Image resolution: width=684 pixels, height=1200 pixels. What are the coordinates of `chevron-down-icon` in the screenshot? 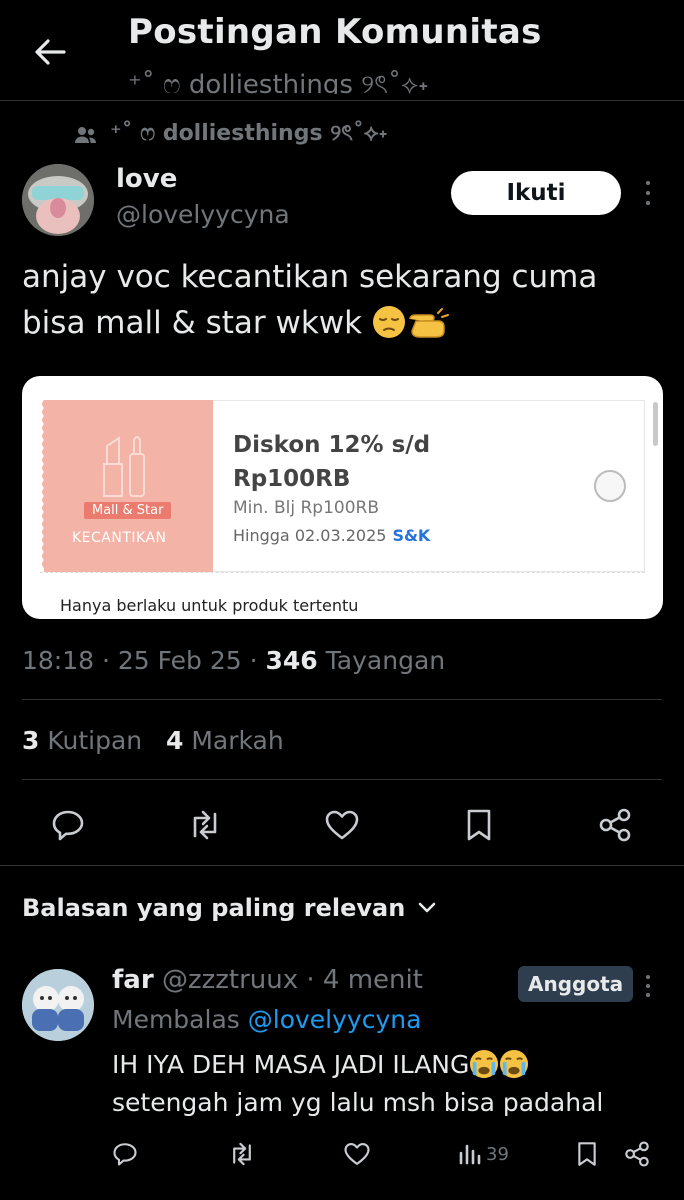 It's located at (427, 907).